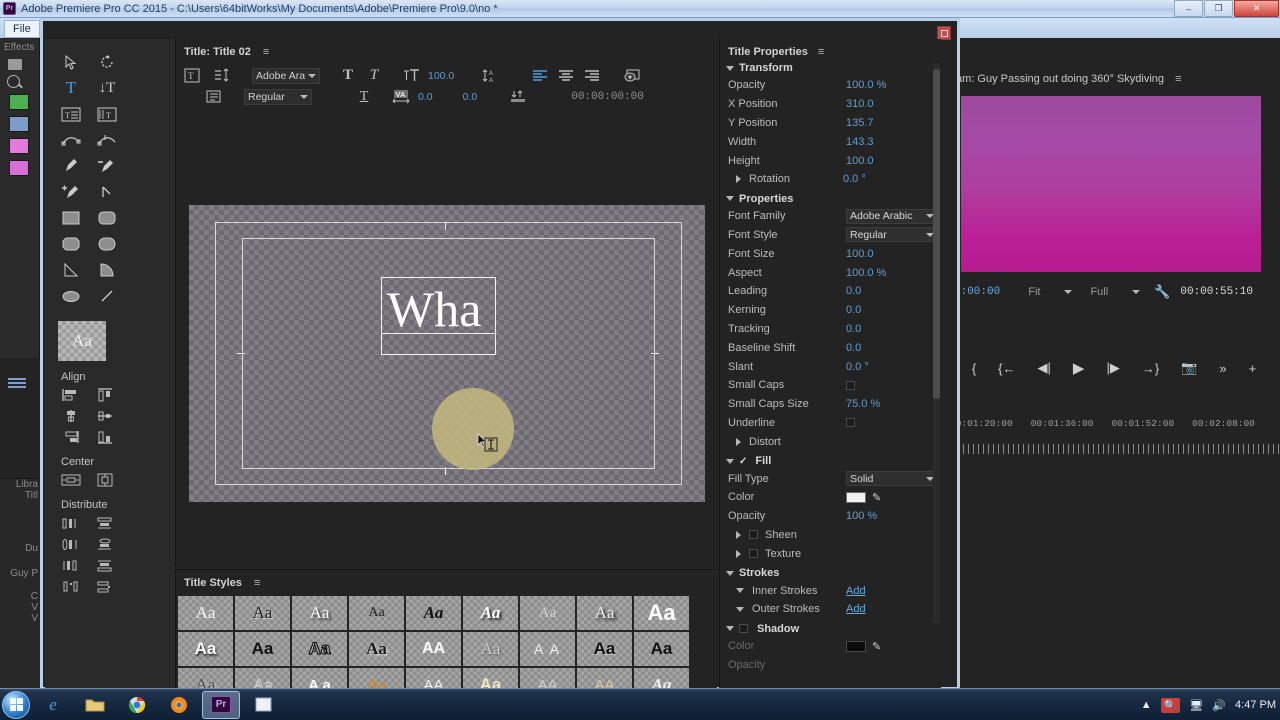  I want to click on width-value: 143.3, so click(860, 142).